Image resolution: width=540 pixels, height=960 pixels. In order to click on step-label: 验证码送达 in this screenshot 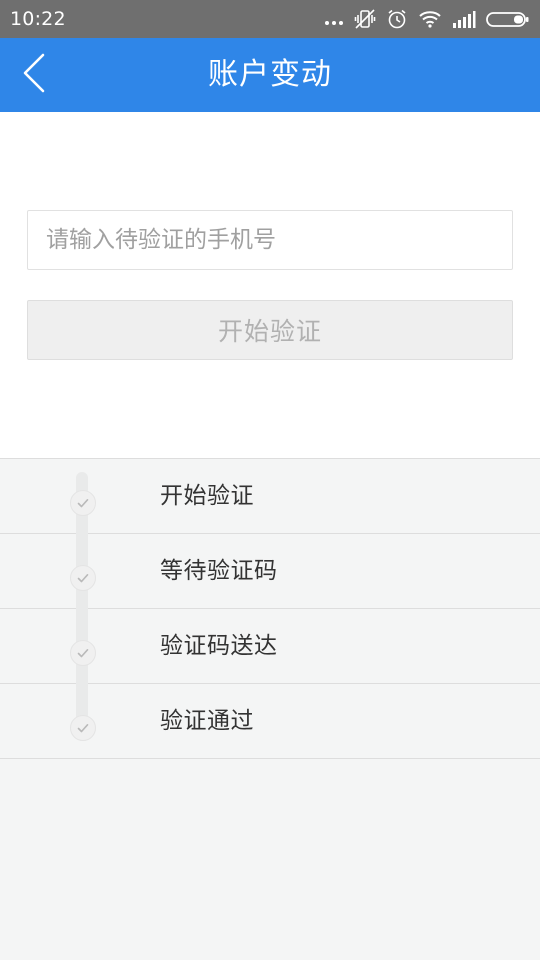, I will do `click(219, 646)`.